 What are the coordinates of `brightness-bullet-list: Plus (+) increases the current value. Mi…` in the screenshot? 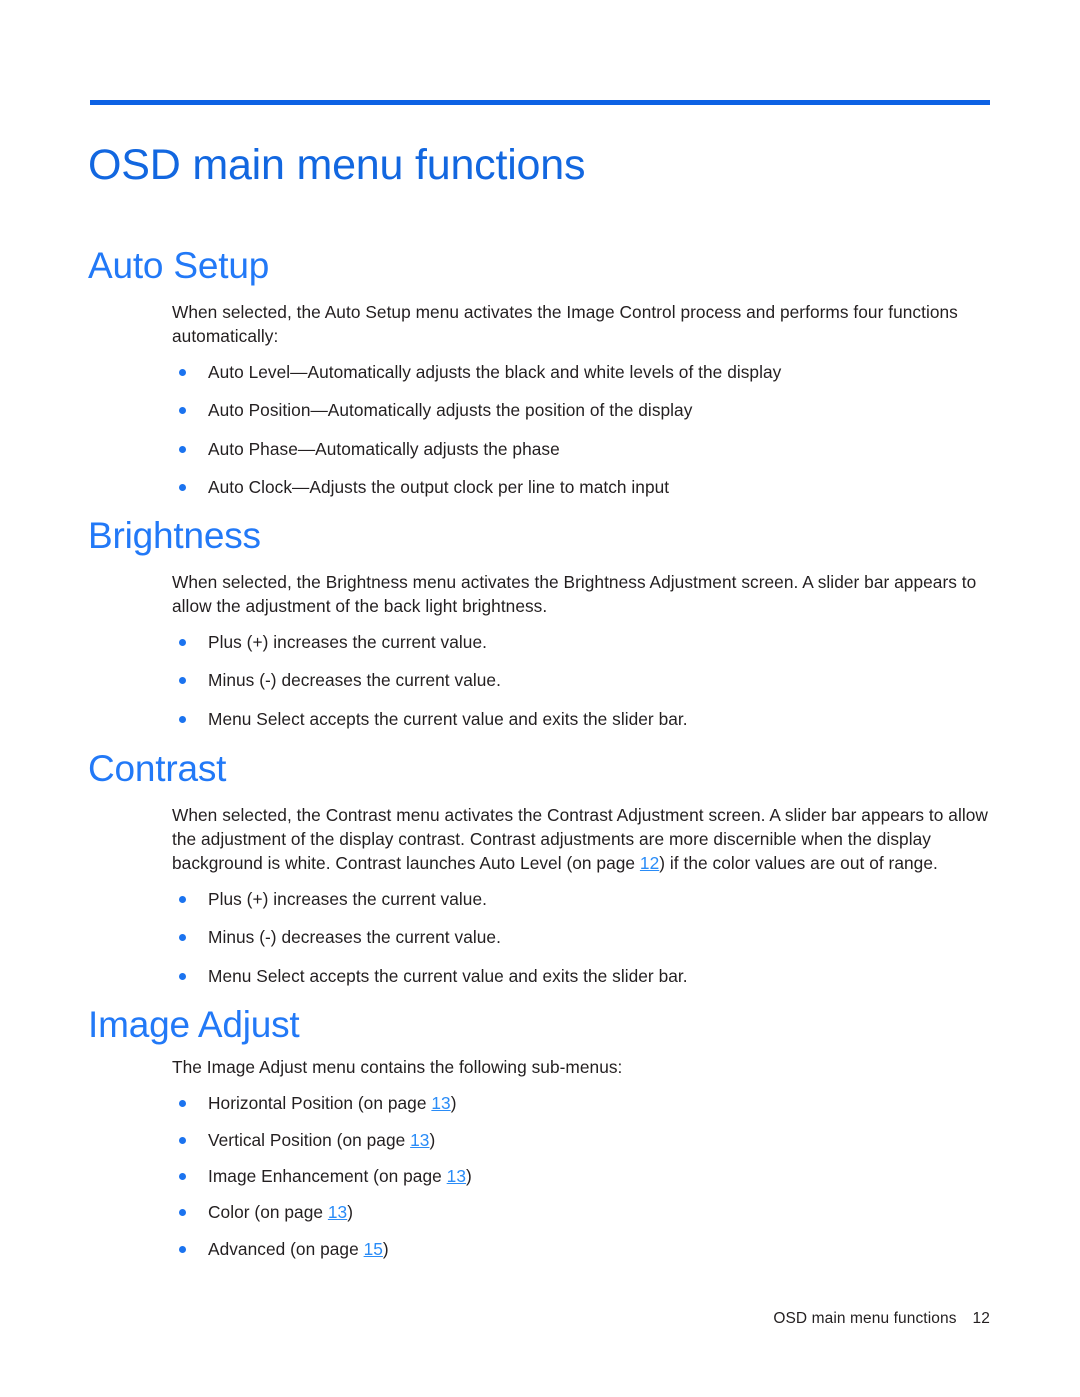 It's located at (581, 680).